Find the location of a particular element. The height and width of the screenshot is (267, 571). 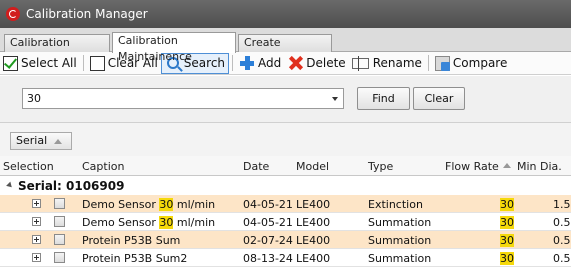

group-row: Serial: 0106909 is located at coordinates (285, 186).